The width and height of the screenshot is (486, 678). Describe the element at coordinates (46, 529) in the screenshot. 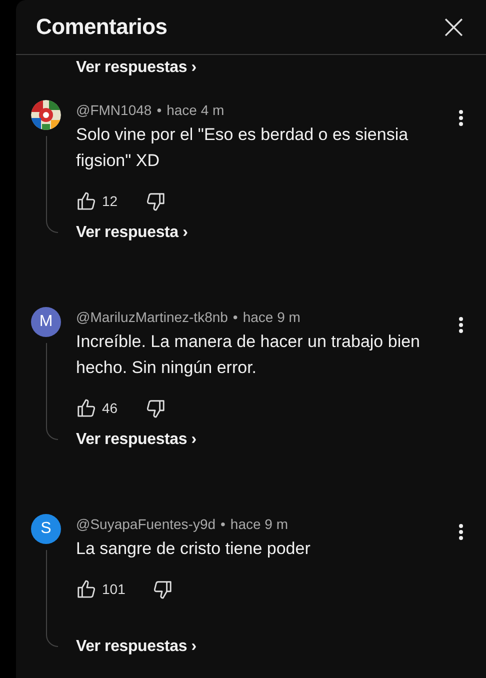

I see `avatar: S` at that location.